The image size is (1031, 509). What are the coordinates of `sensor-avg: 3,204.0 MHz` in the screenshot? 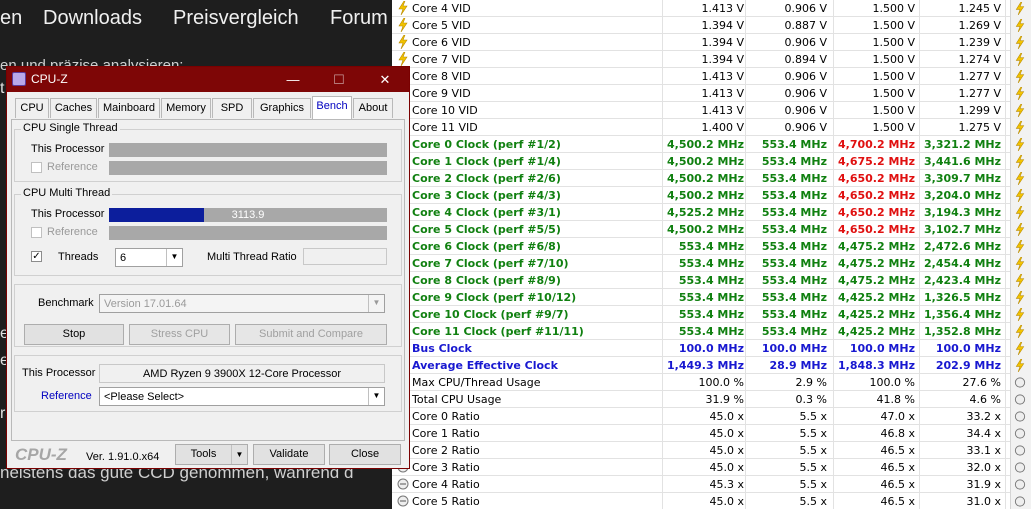 It's located at (962, 195).